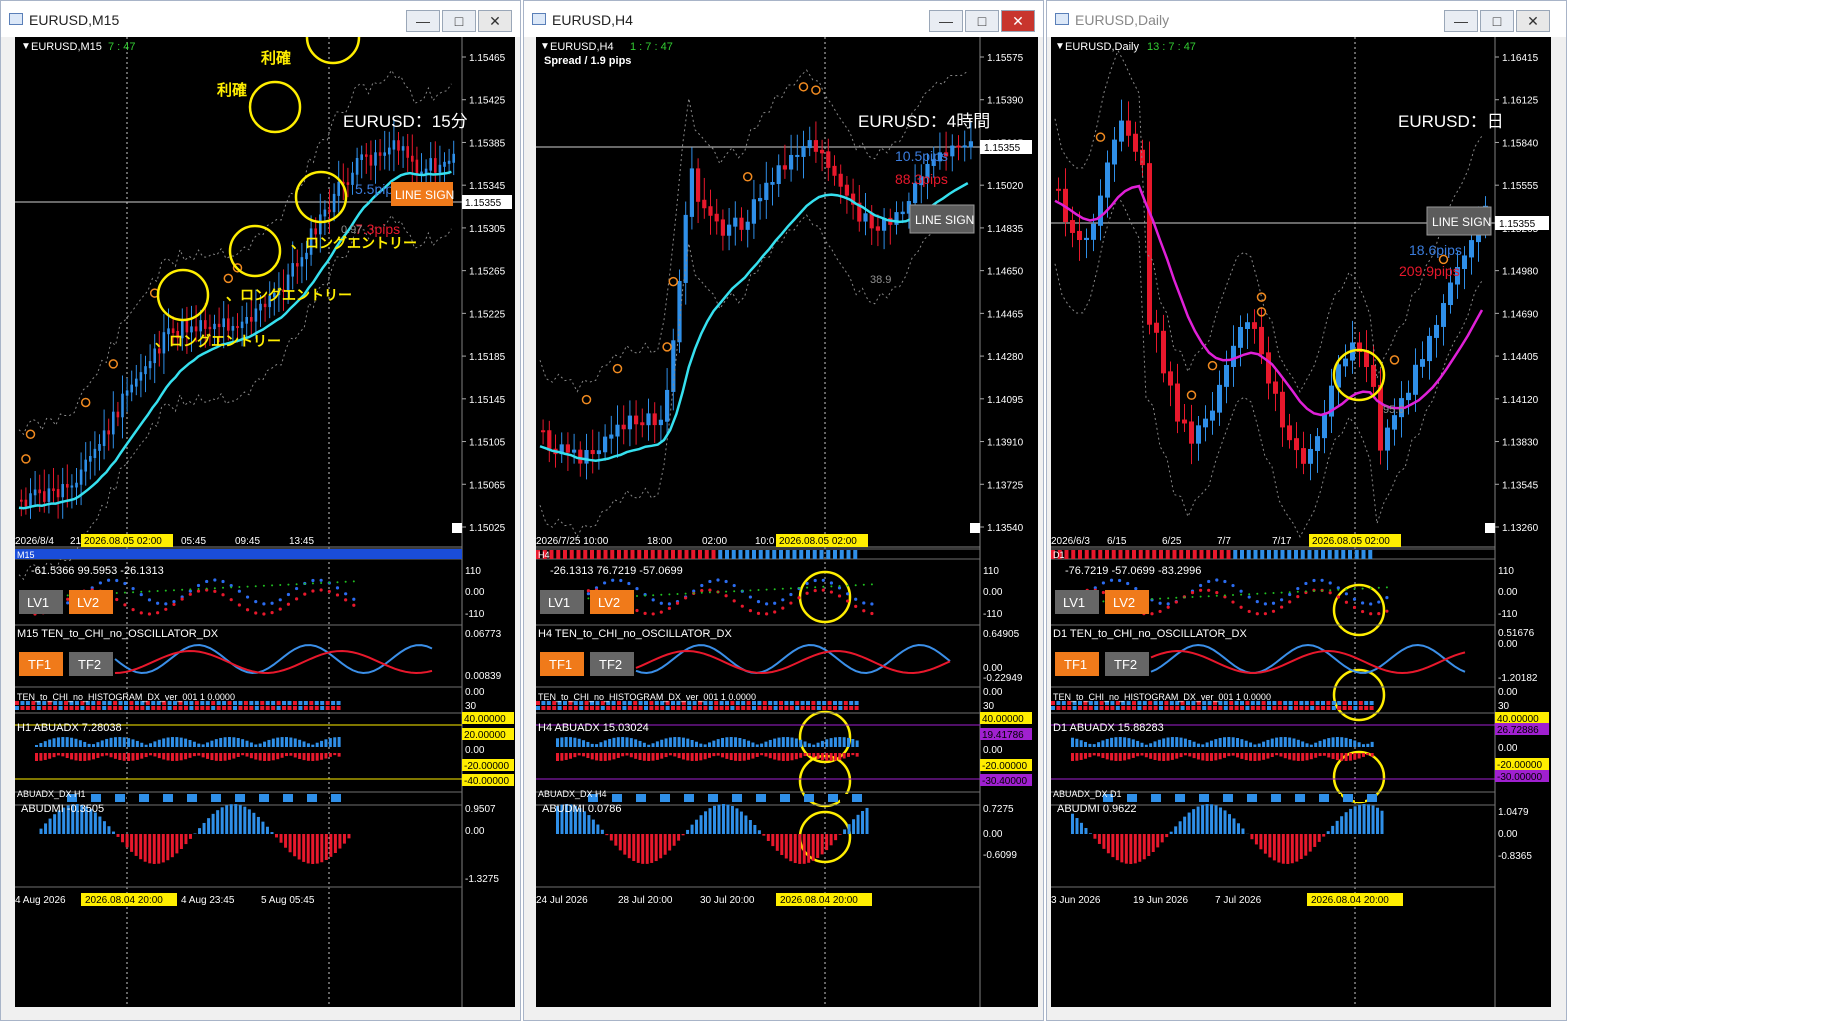 This screenshot has width=1822, height=1021. What do you see at coordinates (783, 19) in the screenshot?
I see `window-titlebar: EURUSD,H4 — □ ✕` at bounding box center [783, 19].